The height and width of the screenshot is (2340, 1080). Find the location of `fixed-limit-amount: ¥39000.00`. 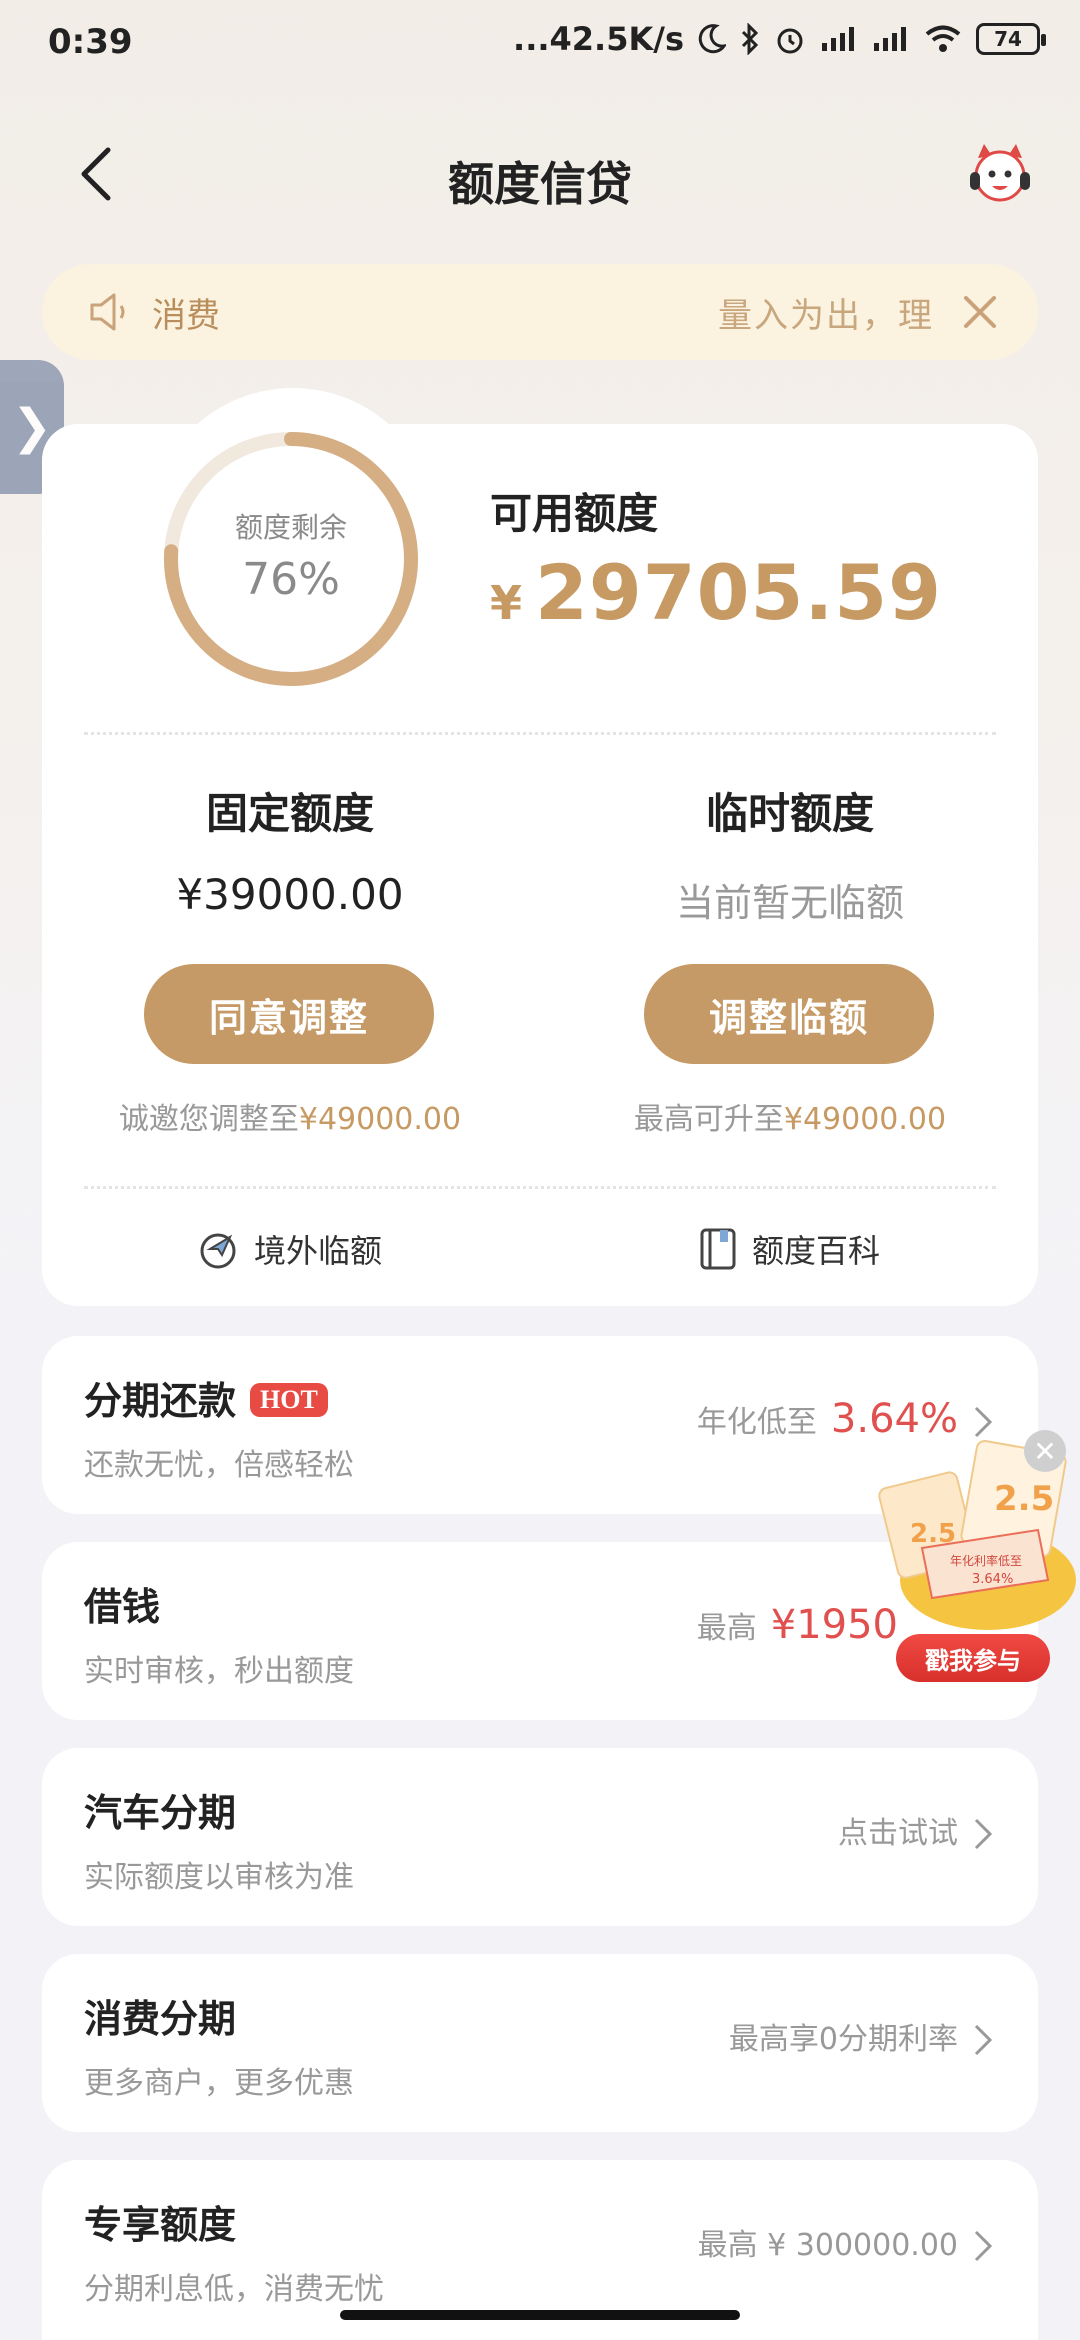

fixed-limit-amount: ¥39000.00 is located at coordinates (290, 894).